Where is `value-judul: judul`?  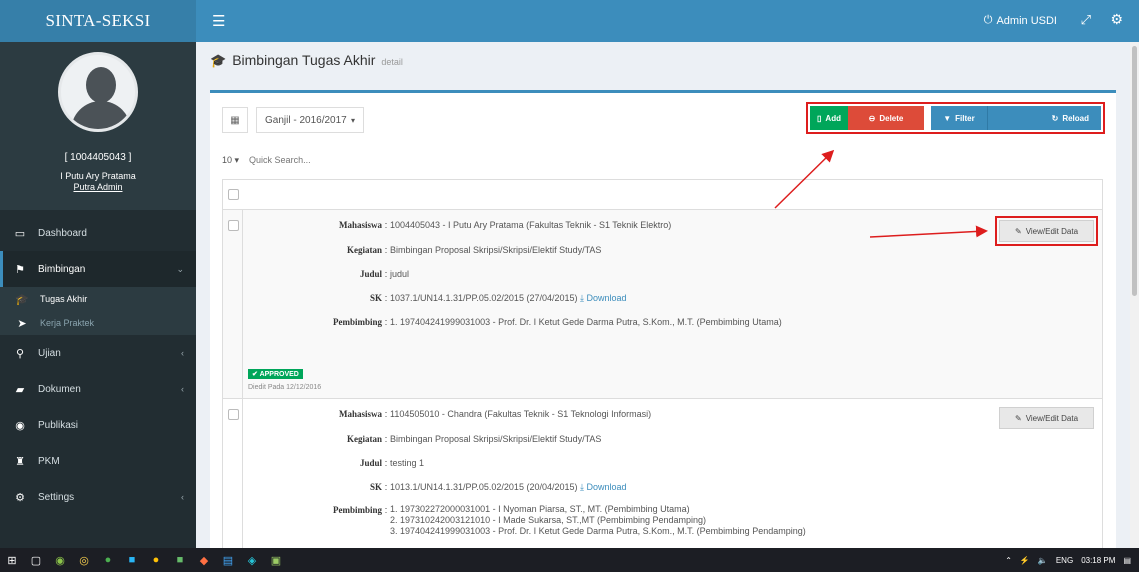 value-judul: judul is located at coordinates (400, 274).